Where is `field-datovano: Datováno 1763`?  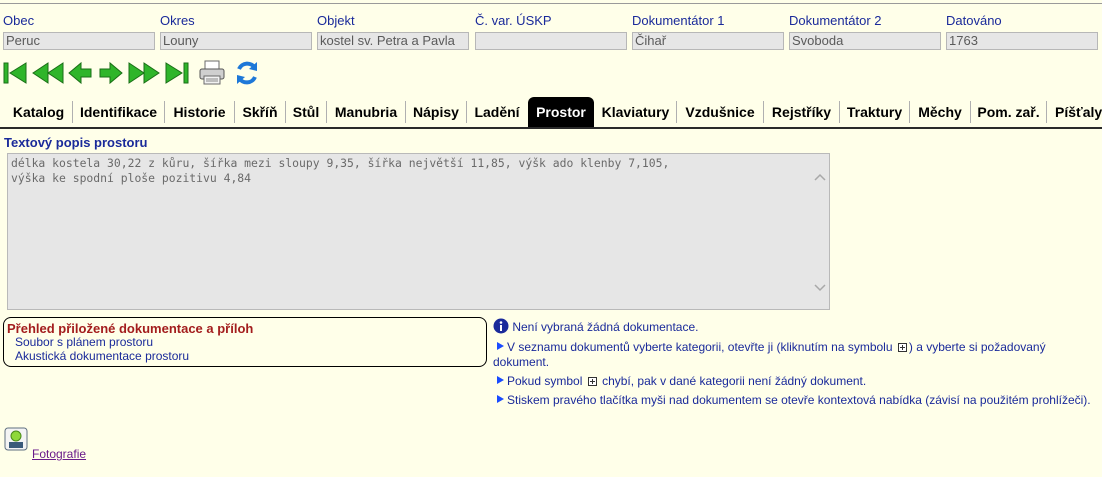
field-datovano: Datováno 1763 is located at coordinates (1022, 31).